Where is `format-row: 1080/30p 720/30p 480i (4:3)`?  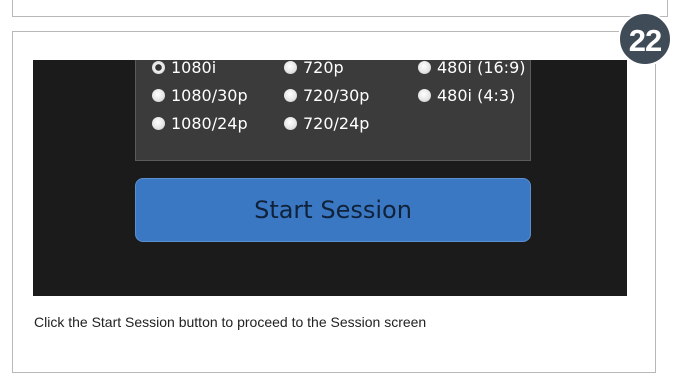
format-row: 1080/30p 720/30p 480i (4:3) is located at coordinates (333, 95).